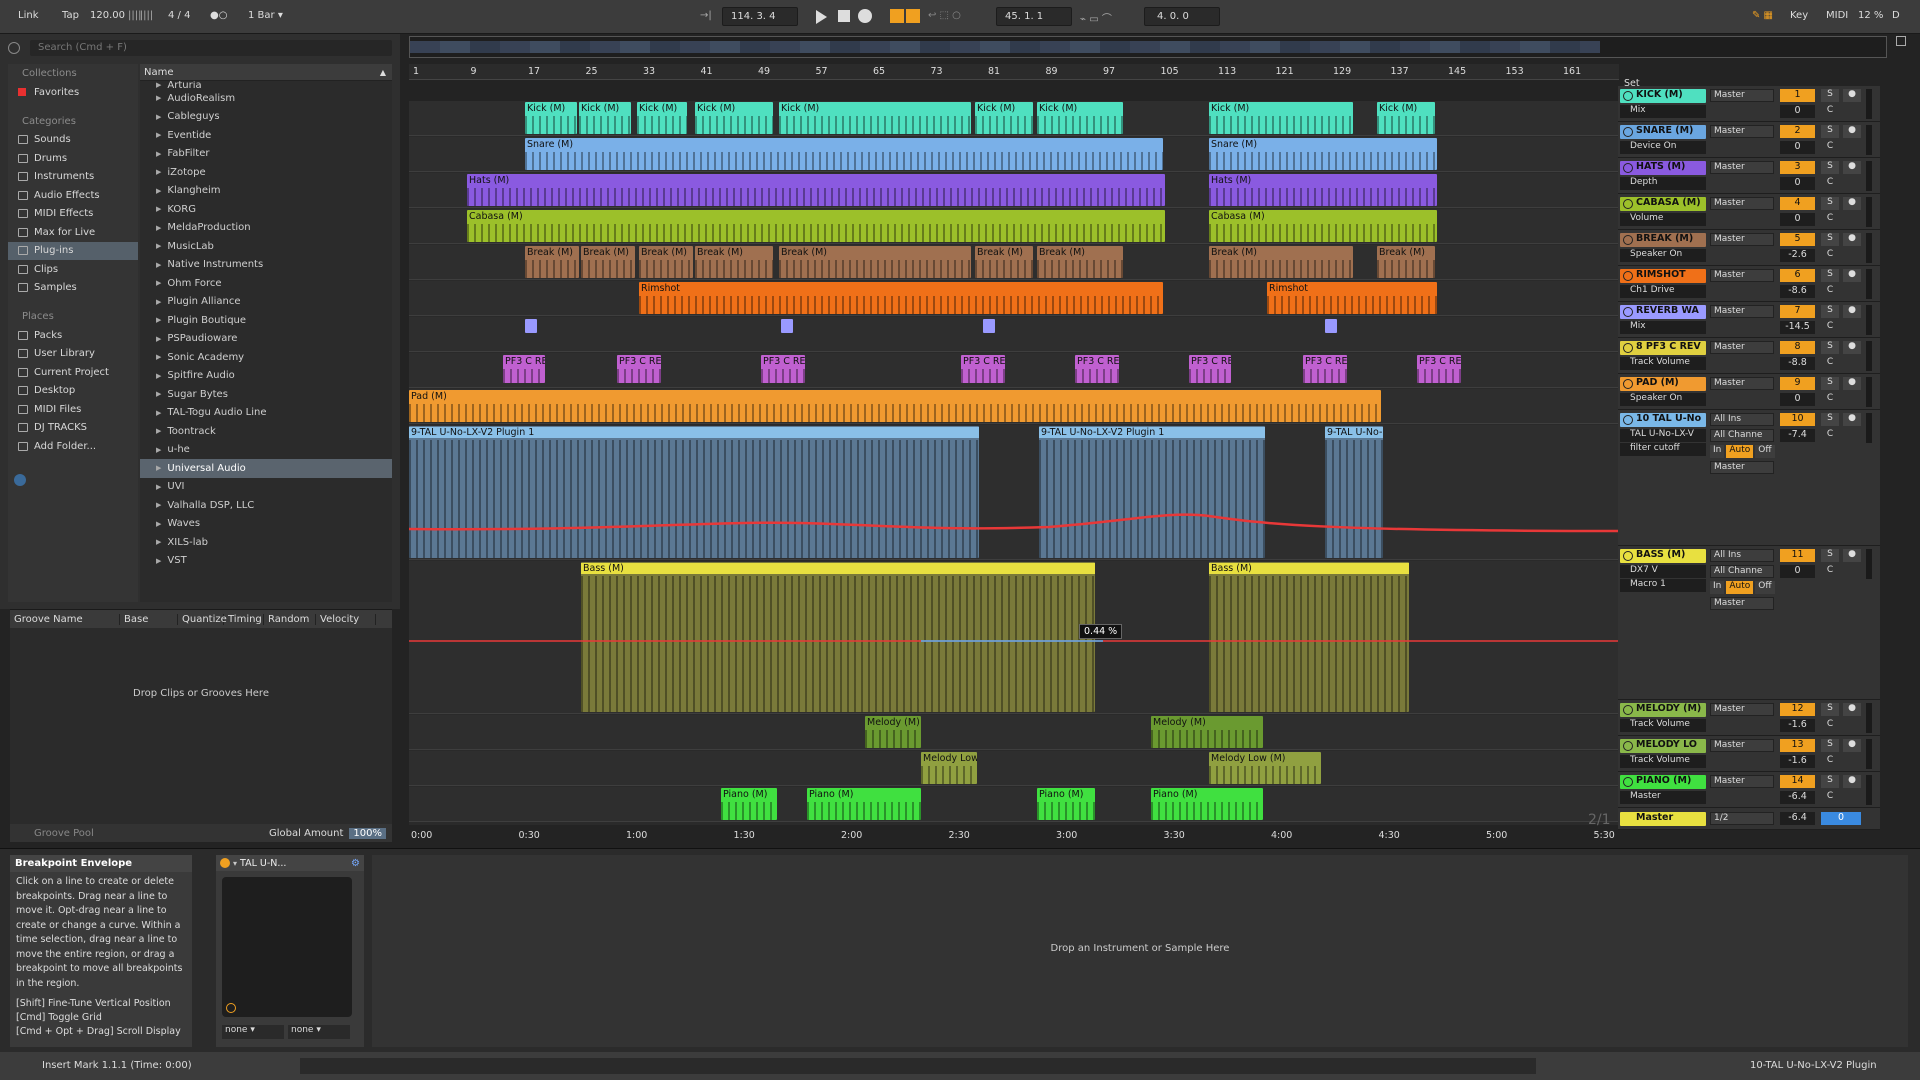  I want to click on volume-field: -6.4, so click(1797, 797).